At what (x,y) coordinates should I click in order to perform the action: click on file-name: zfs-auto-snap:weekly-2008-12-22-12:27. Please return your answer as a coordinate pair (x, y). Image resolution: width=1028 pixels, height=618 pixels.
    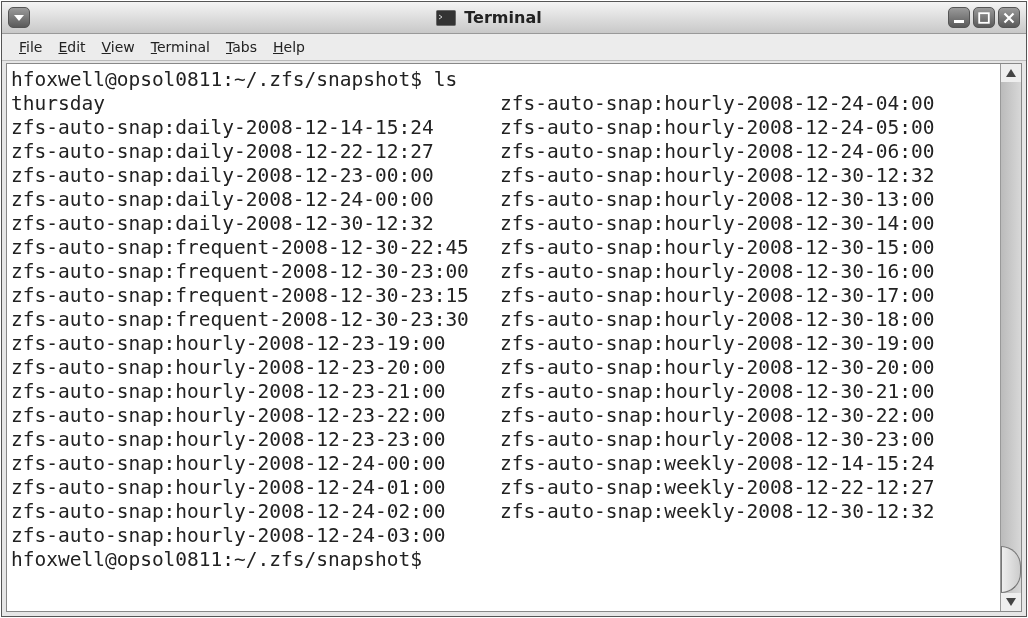
    Looking at the image, I should click on (717, 487).